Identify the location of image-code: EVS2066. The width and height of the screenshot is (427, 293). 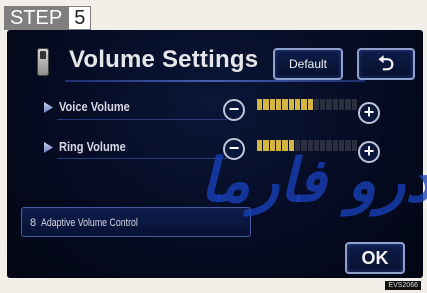
(403, 285).